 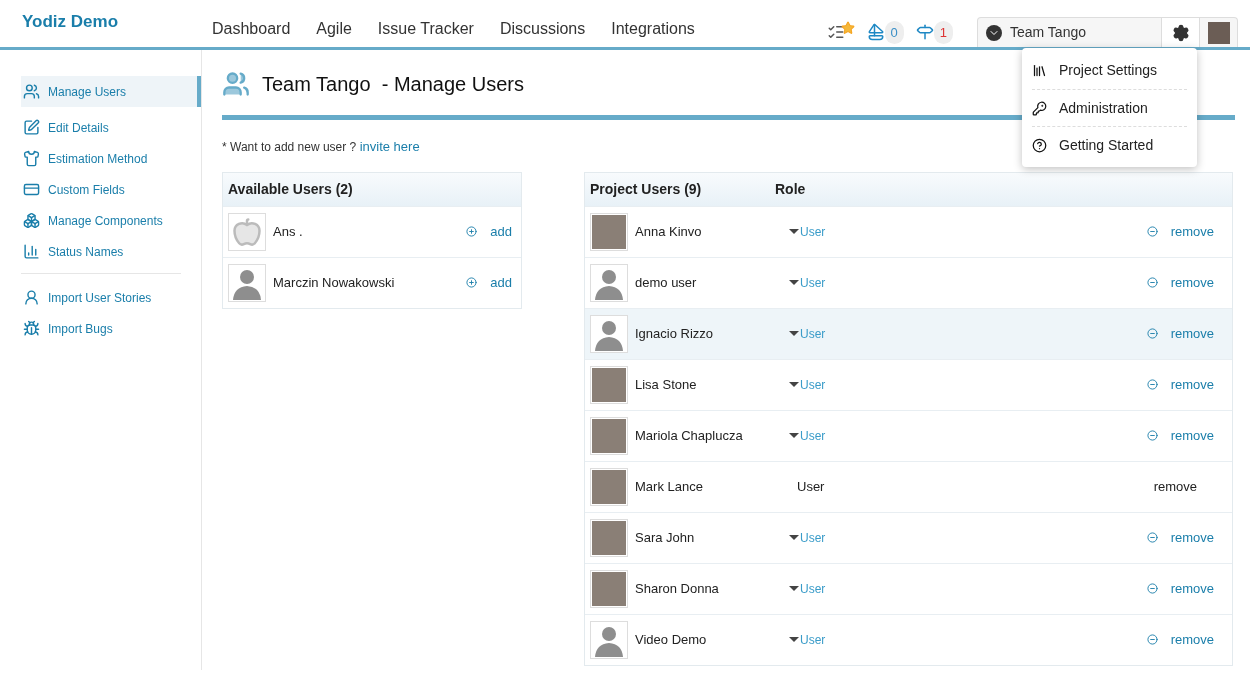 What do you see at coordinates (689, 435) in the screenshot?
I see `user-name: Mariola Chaplucza` at bounding box center [689, 435].